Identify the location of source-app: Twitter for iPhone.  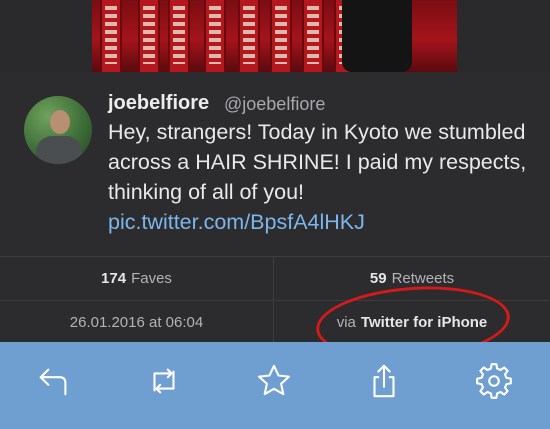
(424, 322).